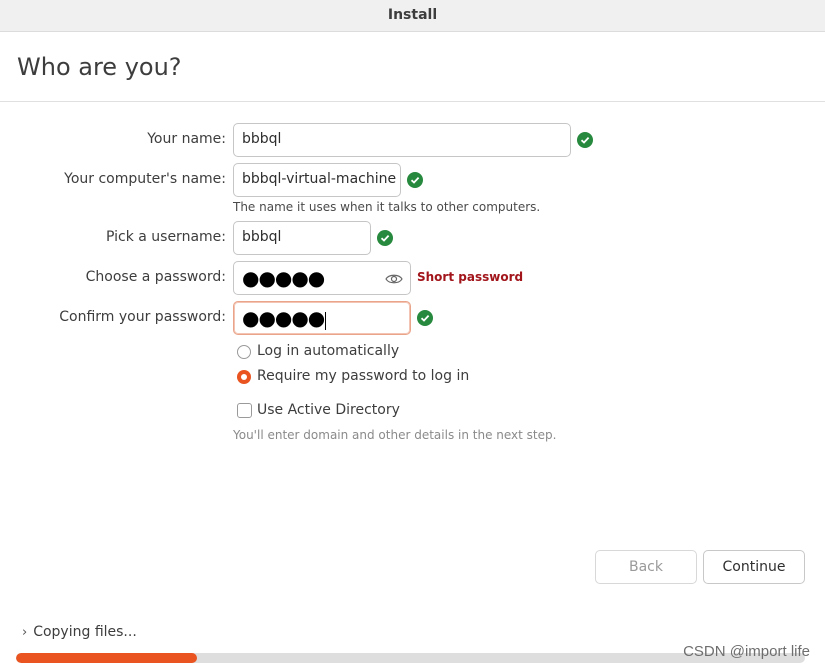 The image size is (825, 670). I want to click on text-cursor, so click(326, 321).